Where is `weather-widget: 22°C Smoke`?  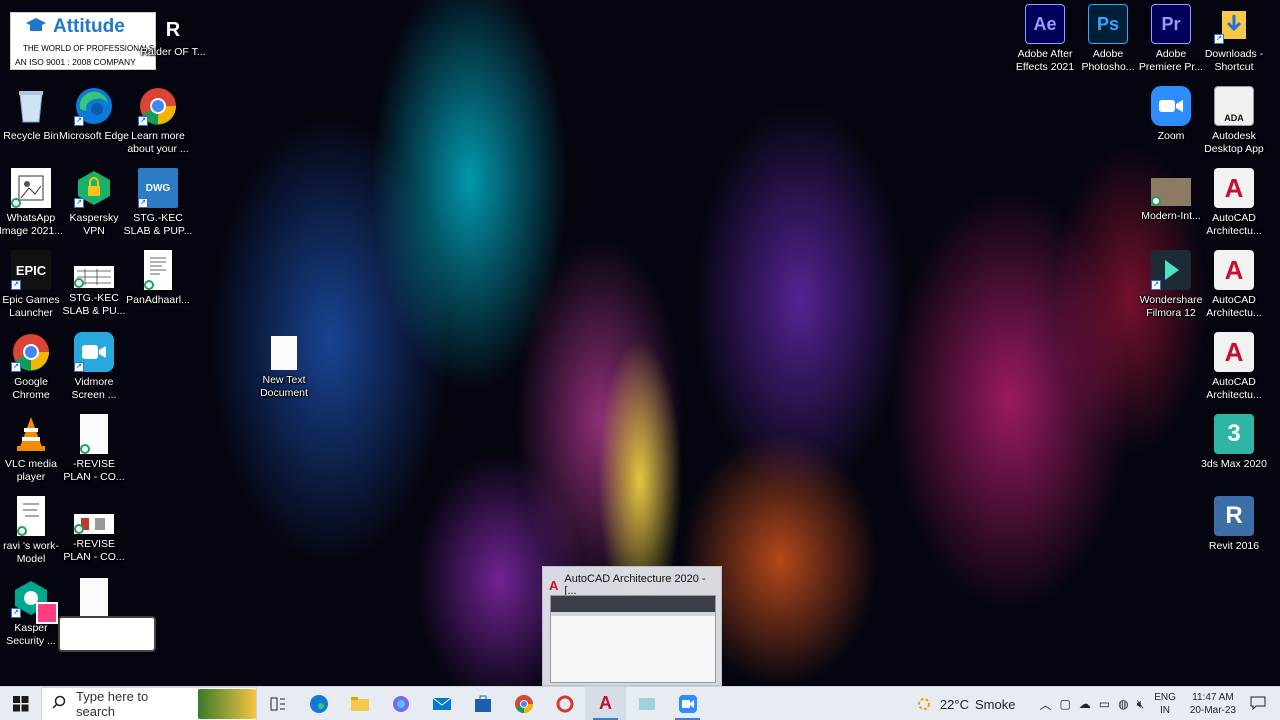
weather-widget: 22°C Smoke is located at coordinates (964, 704).